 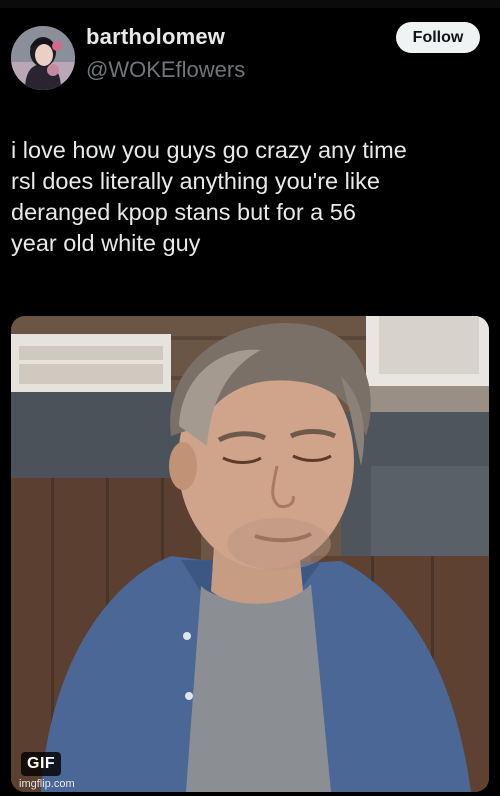 What do you see at coordinates (47, 784) in the screenshot?
I see `imgflip-watermark: imgflip.com` at bounding box center [47, 784].